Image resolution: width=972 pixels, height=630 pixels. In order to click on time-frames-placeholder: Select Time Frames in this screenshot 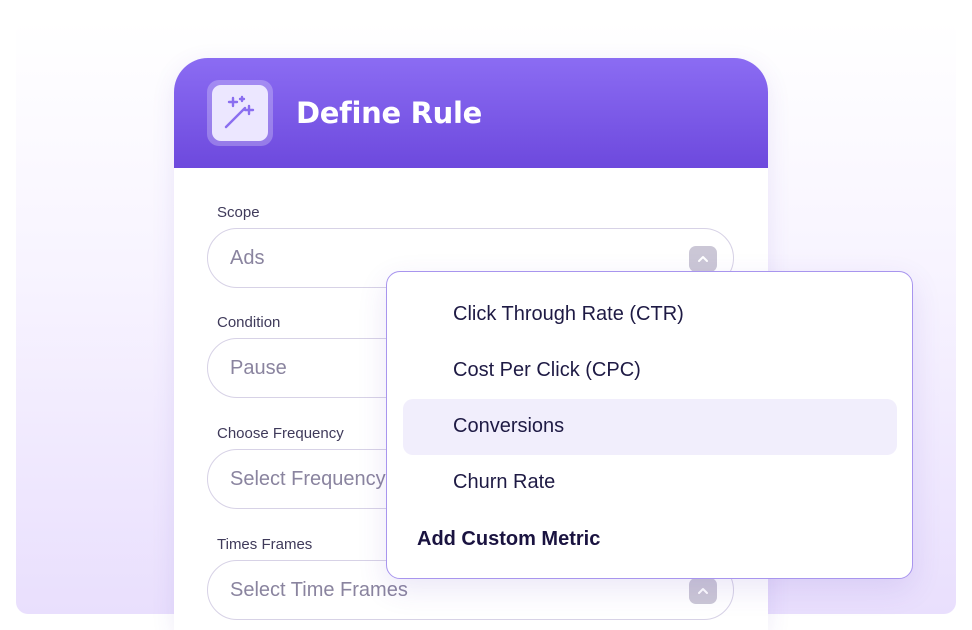, I will do `click(319, 590)`.